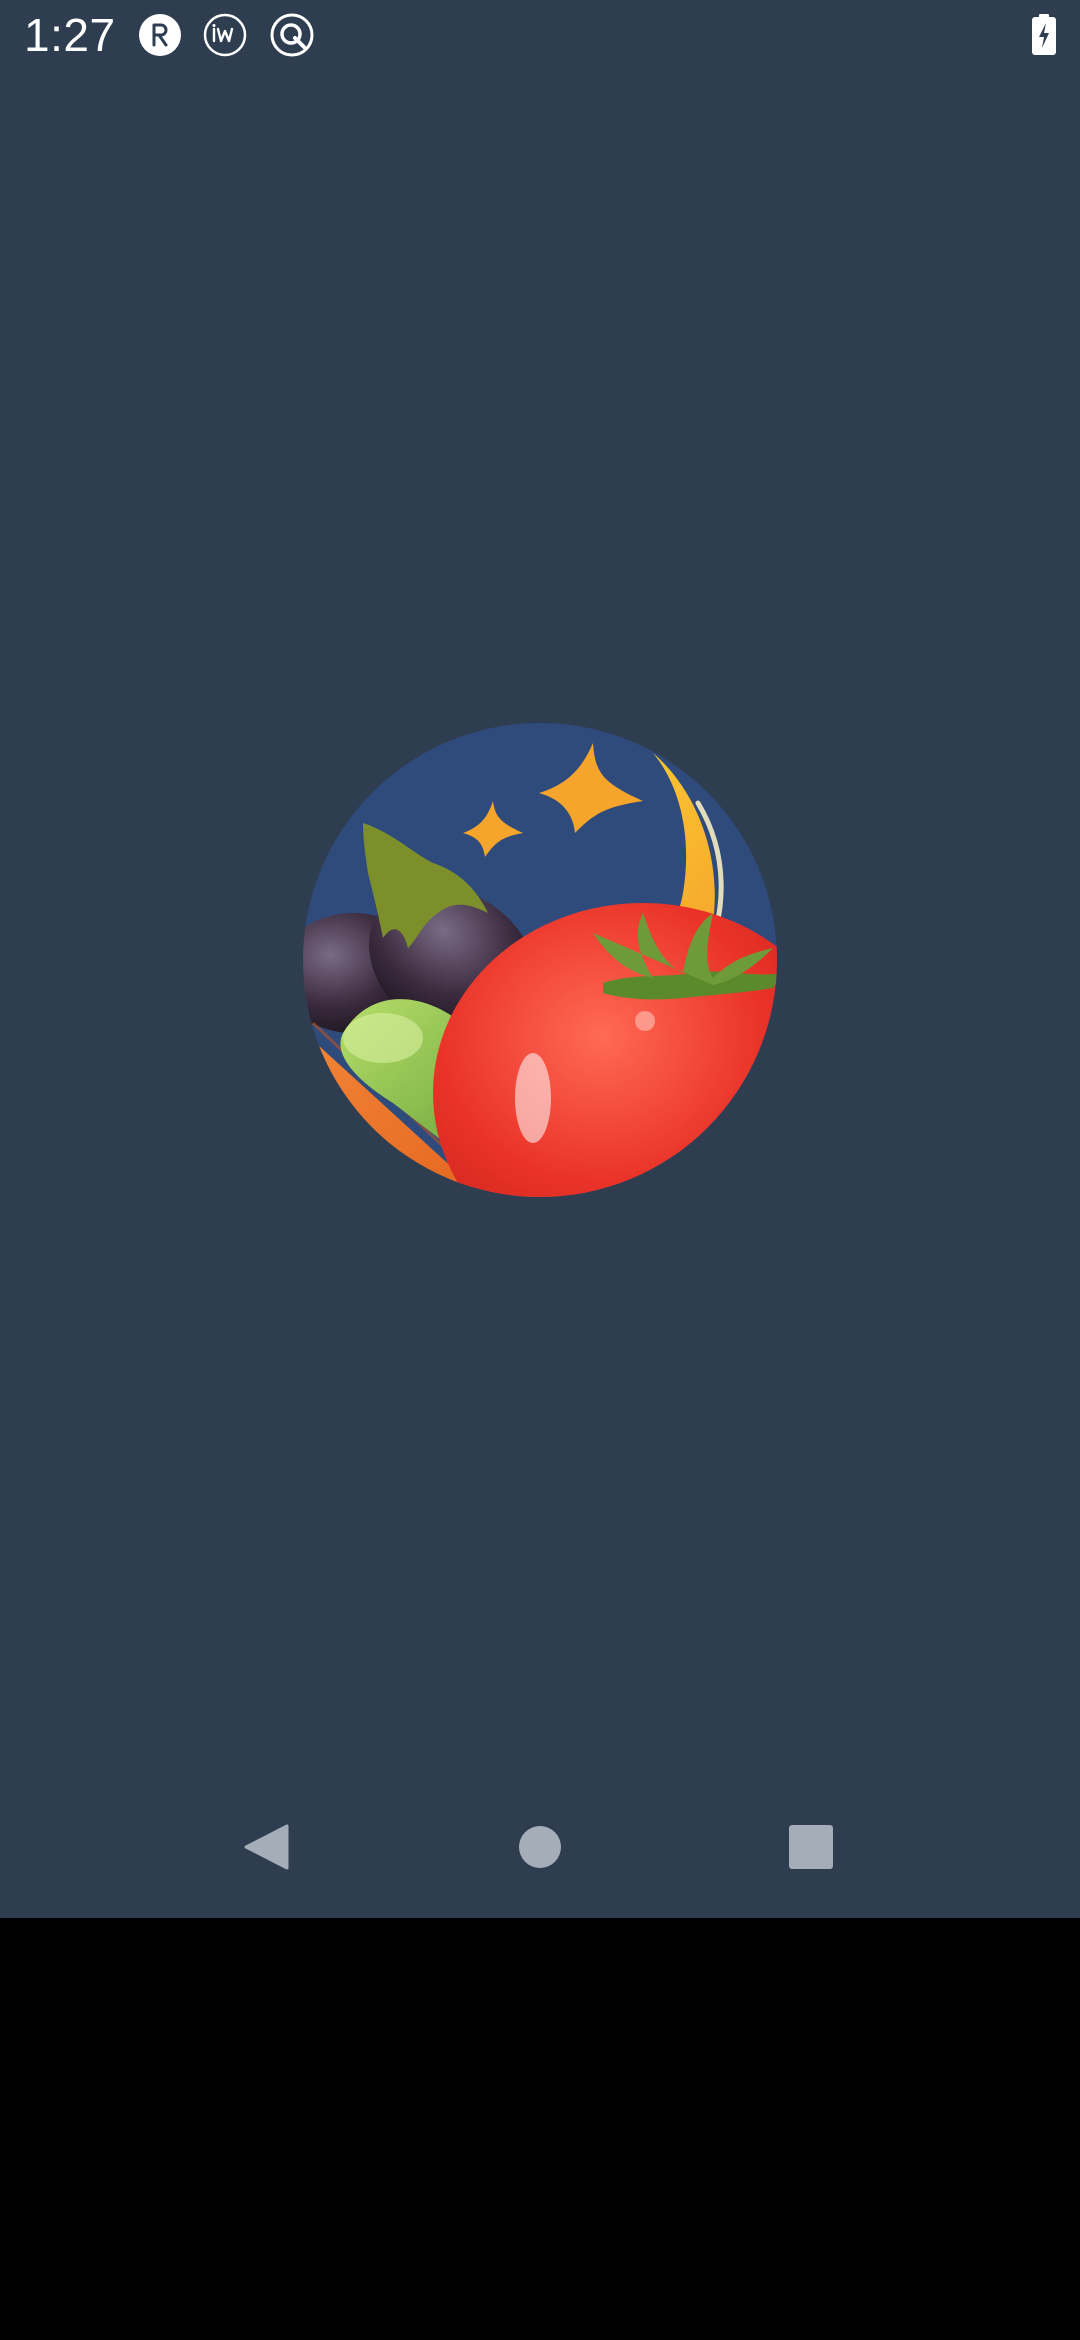  I want to click on iw-badge-icon, so click(225, 35).